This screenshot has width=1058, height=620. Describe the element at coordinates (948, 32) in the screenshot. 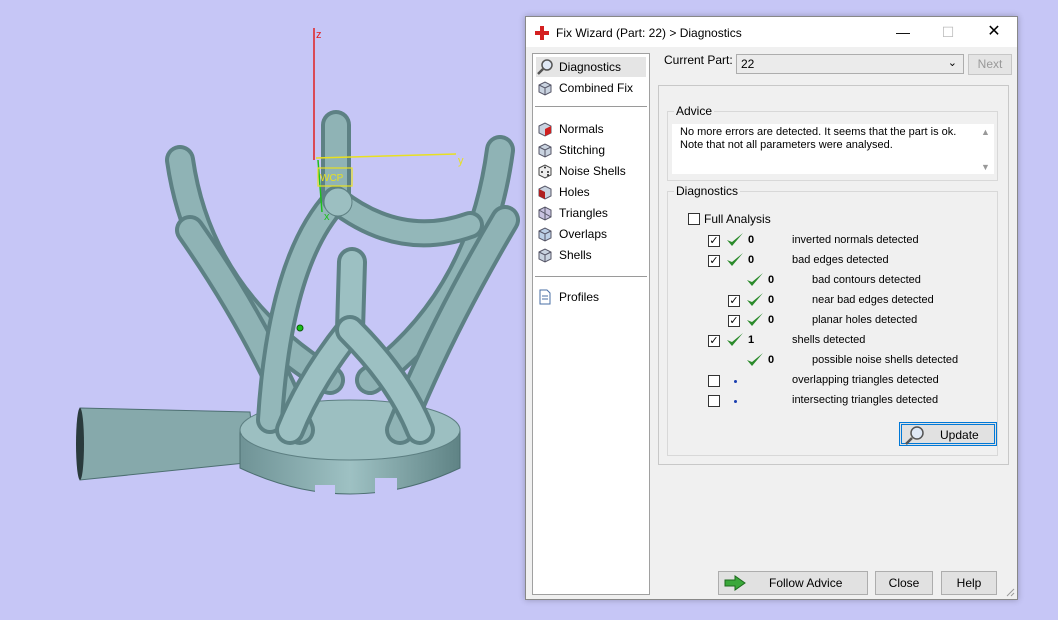

I see `maximize-button: ☐` at that location.